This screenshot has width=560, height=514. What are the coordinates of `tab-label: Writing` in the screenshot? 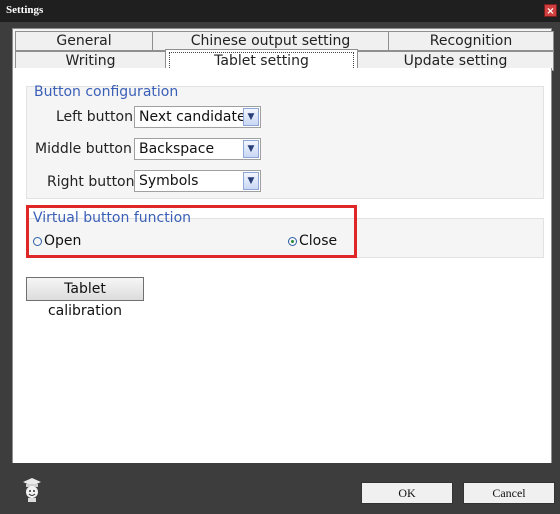 It's located at (90, 61).